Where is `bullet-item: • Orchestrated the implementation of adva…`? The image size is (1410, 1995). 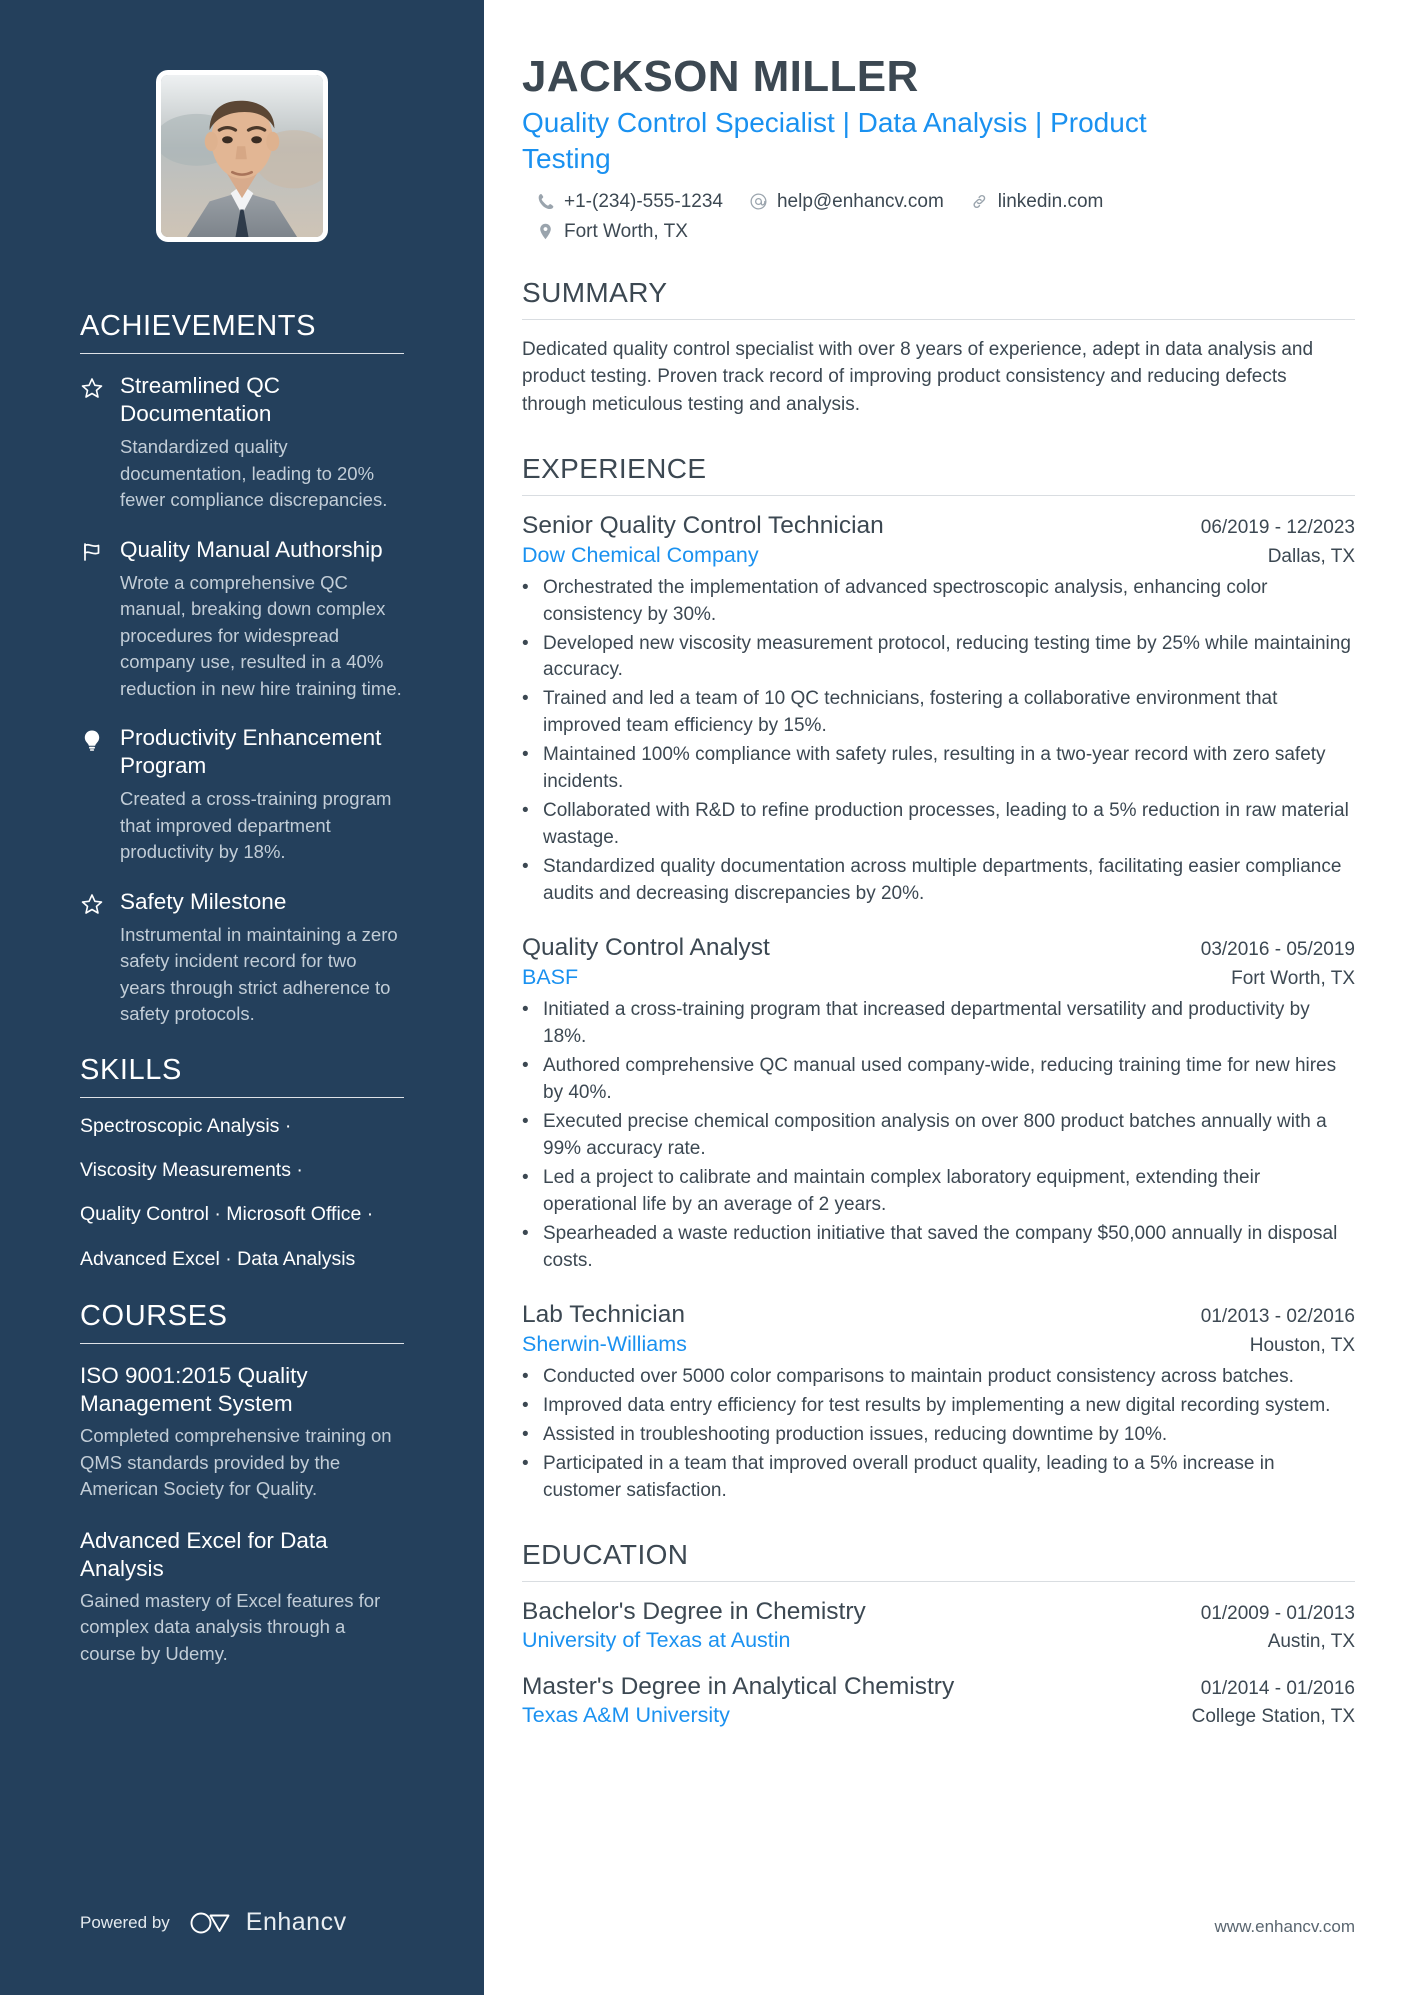 bullet-item: • Orchestrated the implementation of adva… is located at coordinates (938, 602).